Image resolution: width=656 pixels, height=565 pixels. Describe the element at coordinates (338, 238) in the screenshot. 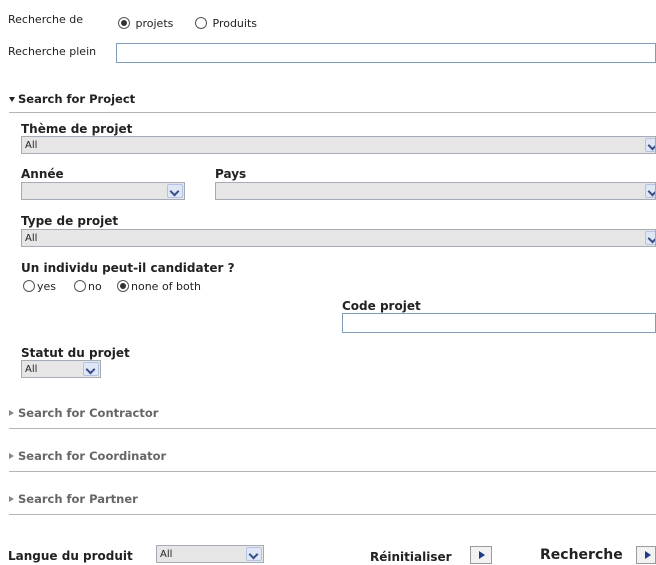

I see `project-type-select: All` at that location.